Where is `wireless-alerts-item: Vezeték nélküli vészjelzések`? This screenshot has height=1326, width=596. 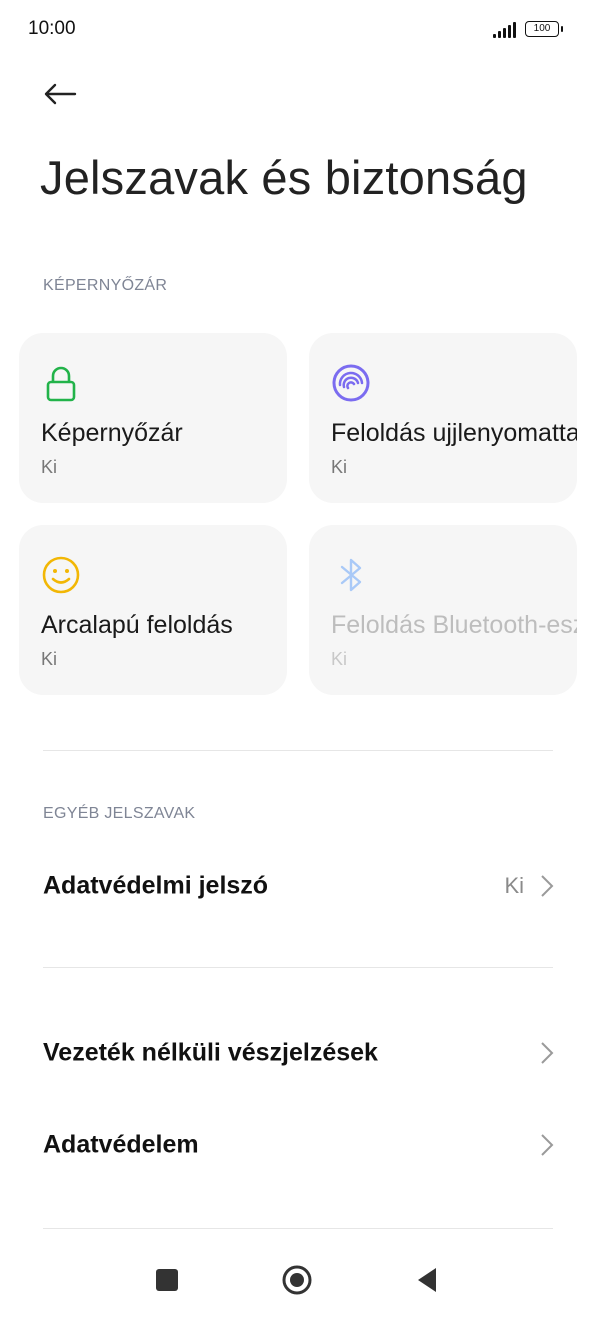
wireless-alerts-item: Vezeték nélküli vészjelzések is located at coordinates (298, 1053).